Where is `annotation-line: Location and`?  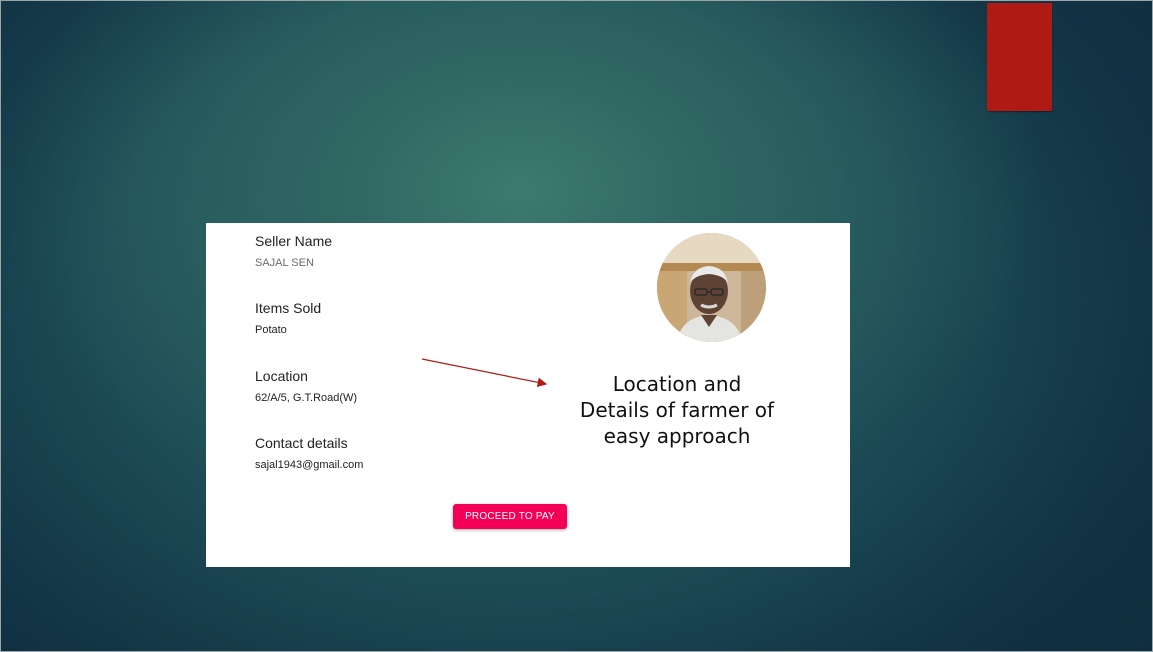
annotation-line: Location and is located at coordinates (677, 384).